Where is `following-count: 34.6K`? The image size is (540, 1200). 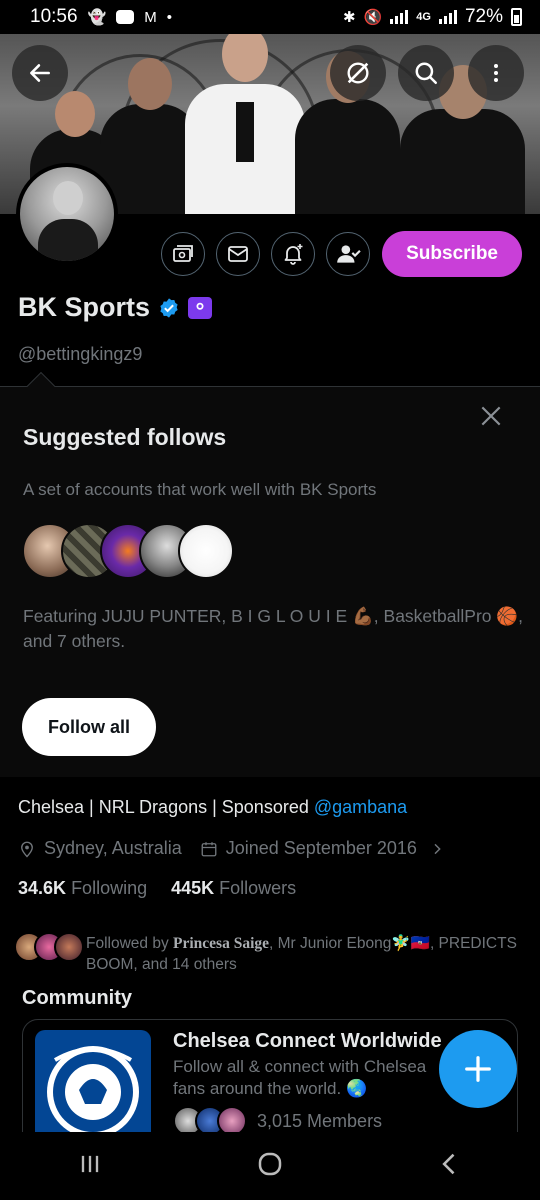
following-count: 34.6K is located at coordinates (42, 888).